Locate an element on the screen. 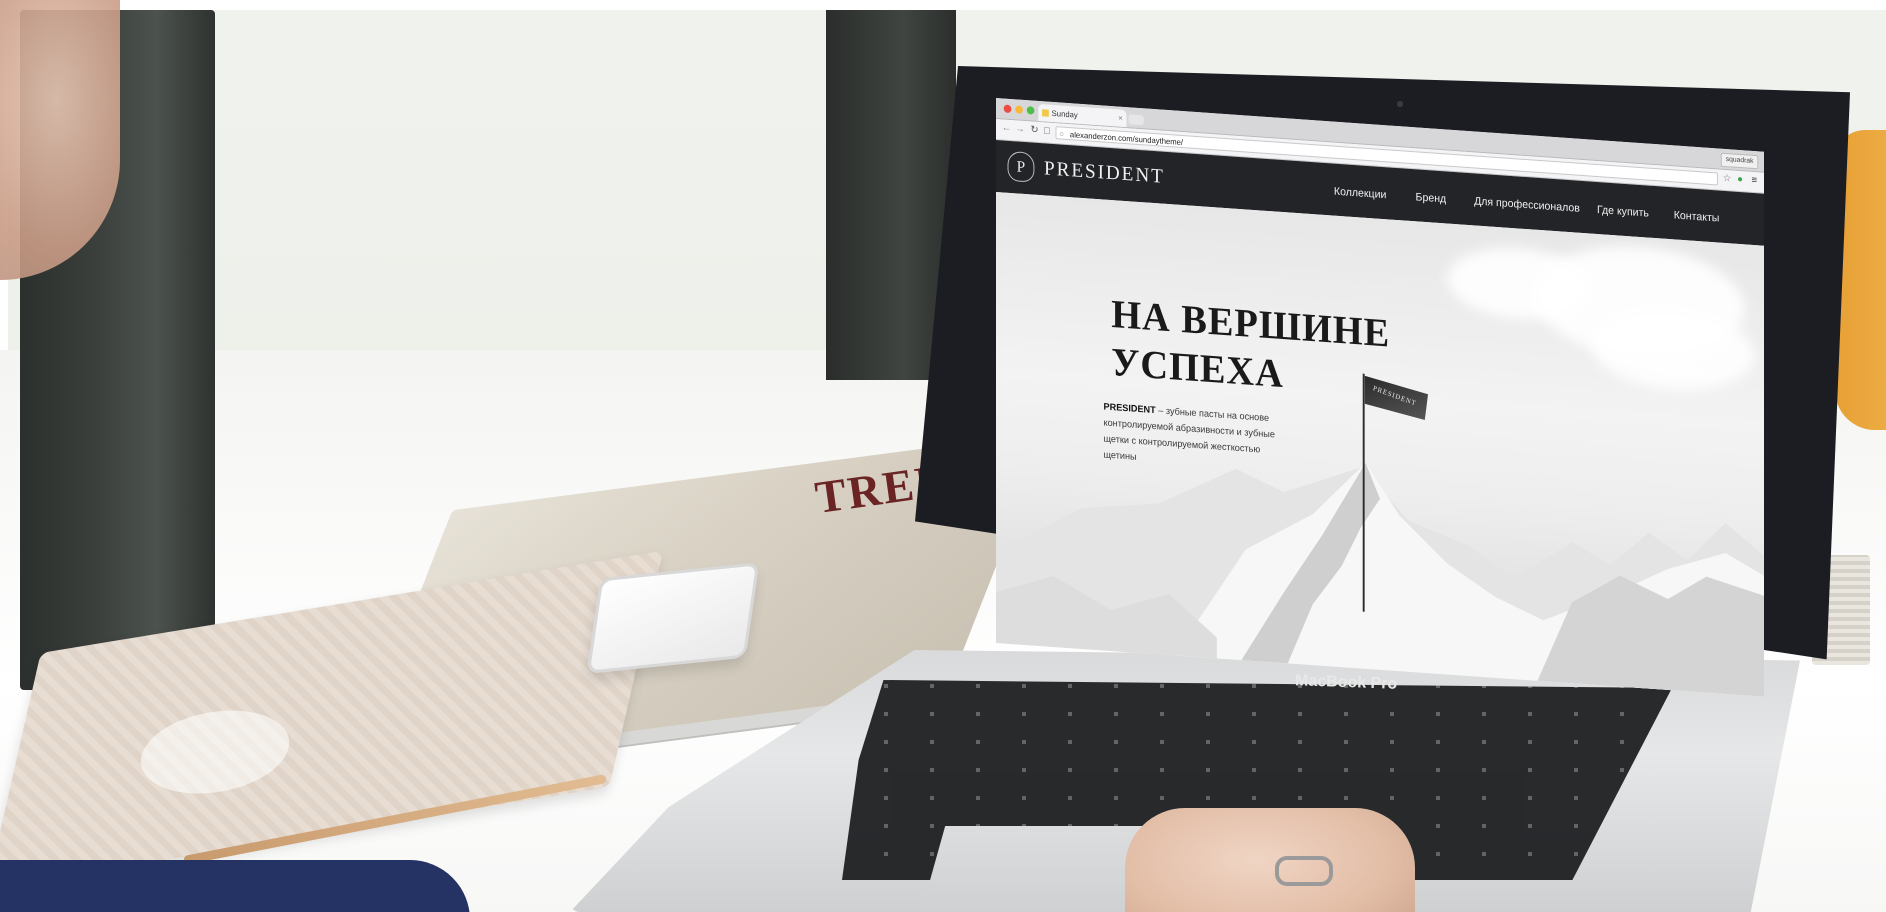 The height and width of the screenshot is (912, 1886). close-window-icon is located at coordinates (1007, 109).